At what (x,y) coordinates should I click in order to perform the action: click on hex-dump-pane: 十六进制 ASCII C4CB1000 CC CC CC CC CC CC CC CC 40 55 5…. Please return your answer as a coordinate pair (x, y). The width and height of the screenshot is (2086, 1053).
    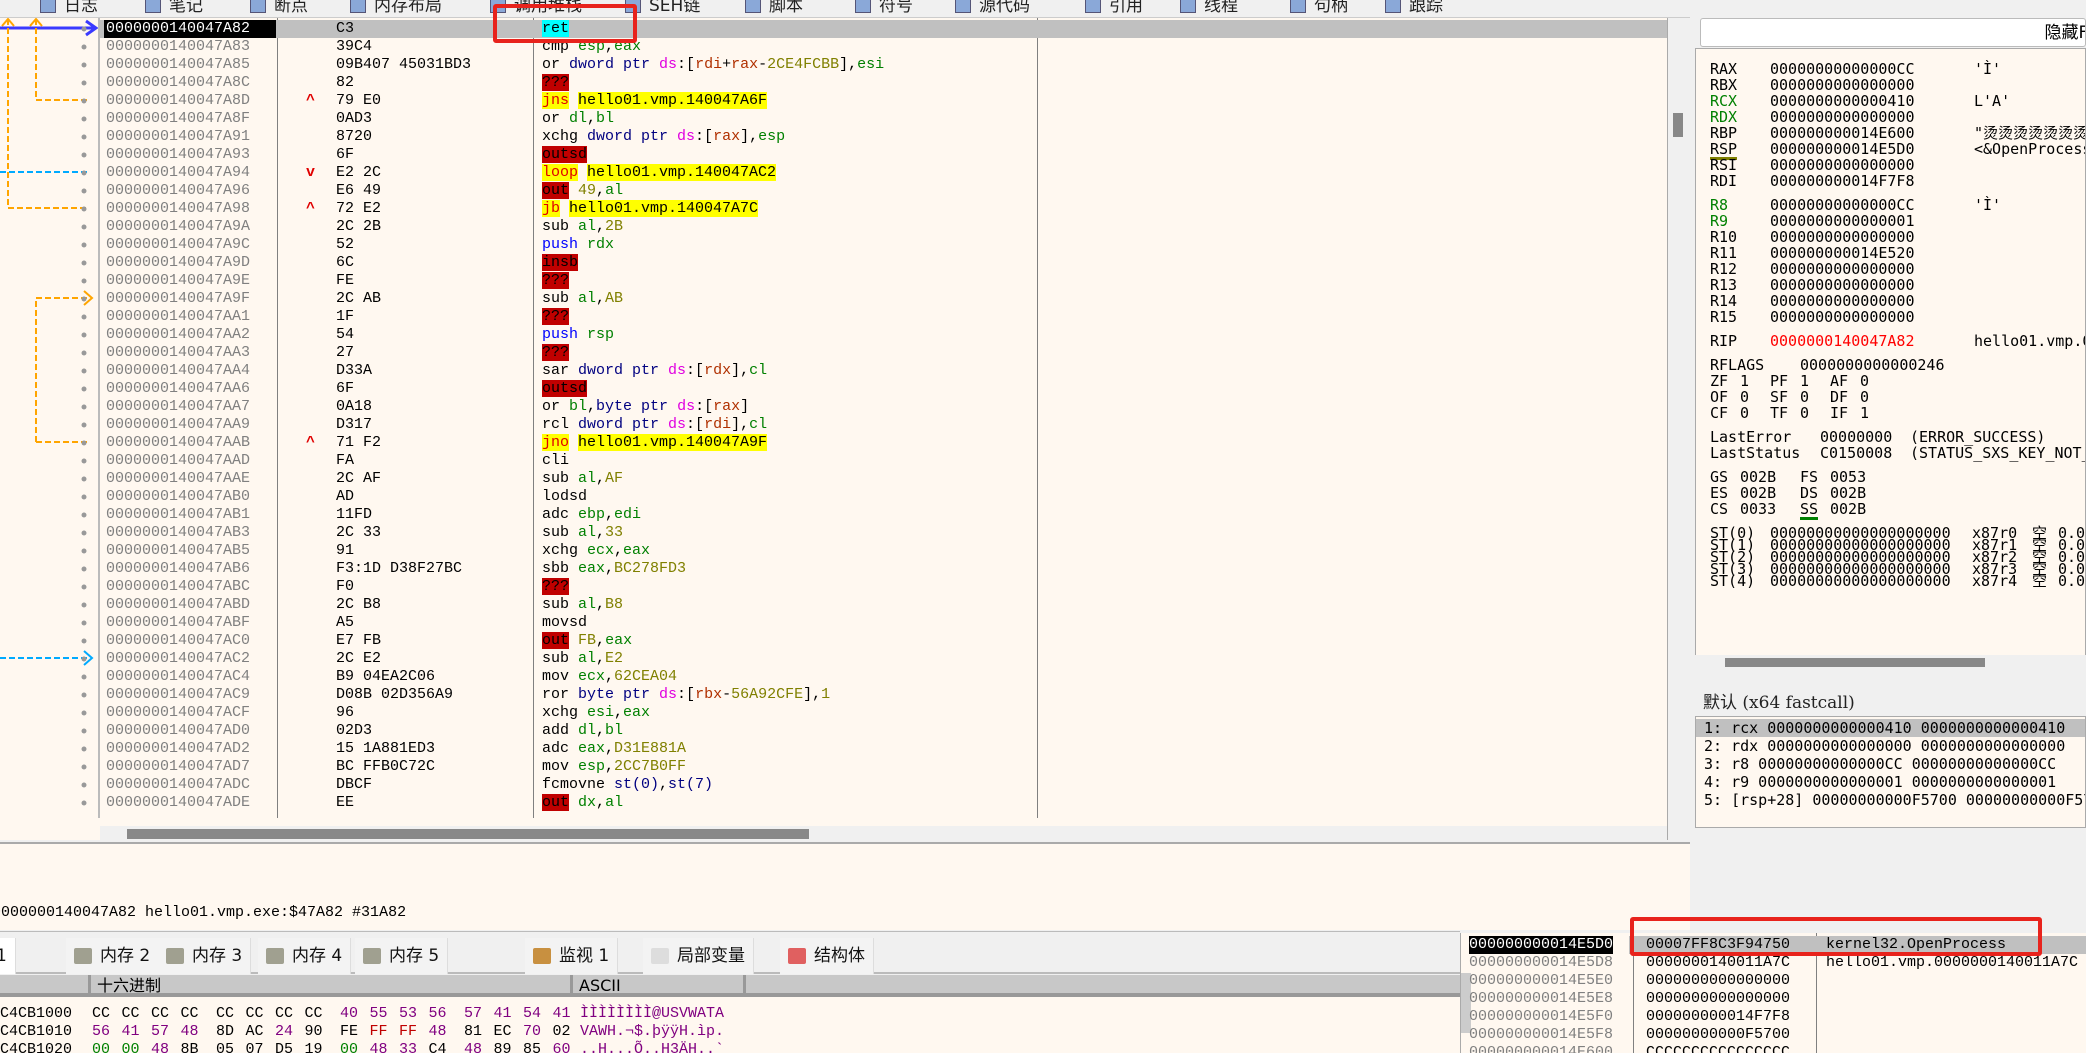
    Looking at the image, I should click on (730, 1014).